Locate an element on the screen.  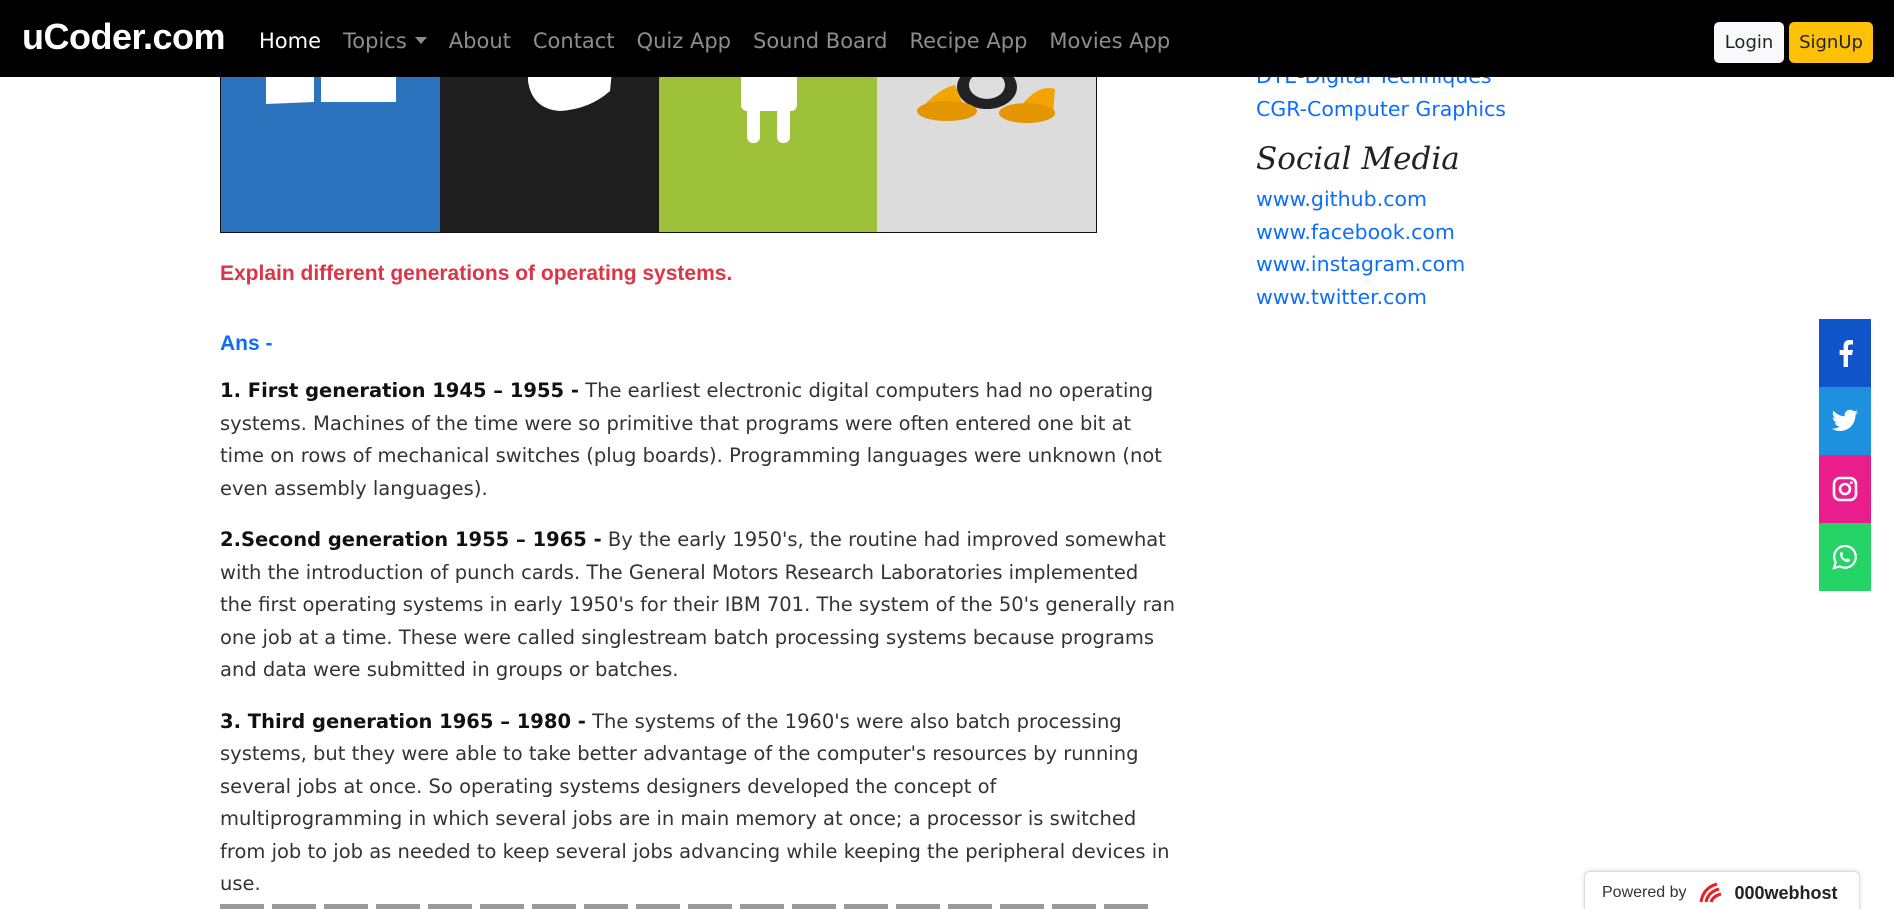
signup-button: SignUp is located at coordinates (1831, 42).